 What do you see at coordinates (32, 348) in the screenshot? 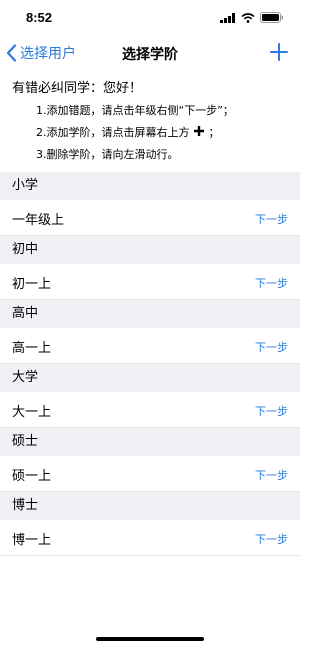
I see `row-label: 高一上` at bounding box center [32, 348].